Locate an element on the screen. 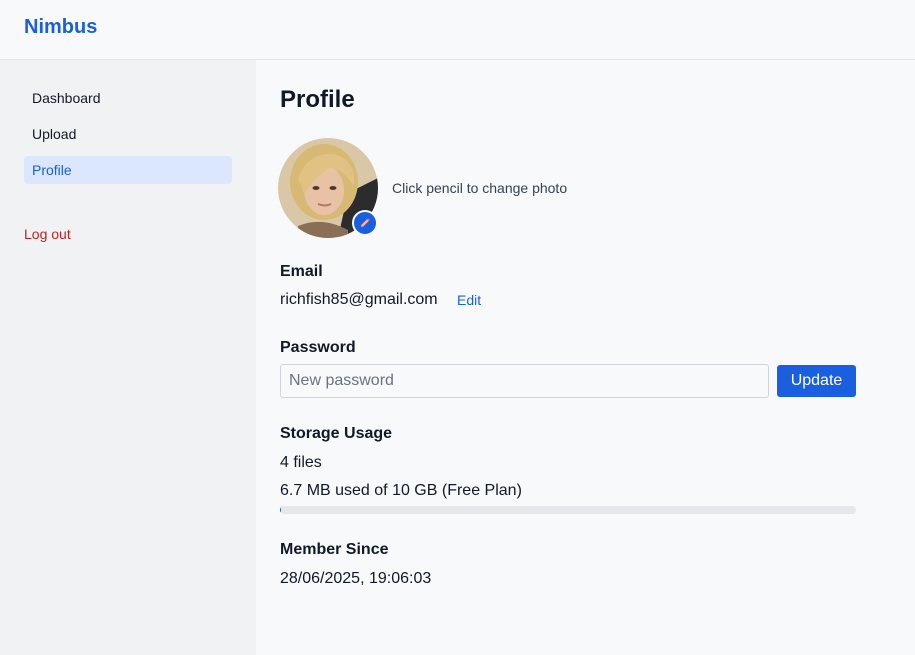 The width and height of the screenshot is (915, 655). email-label: Email is located at coordinates (301, 271).